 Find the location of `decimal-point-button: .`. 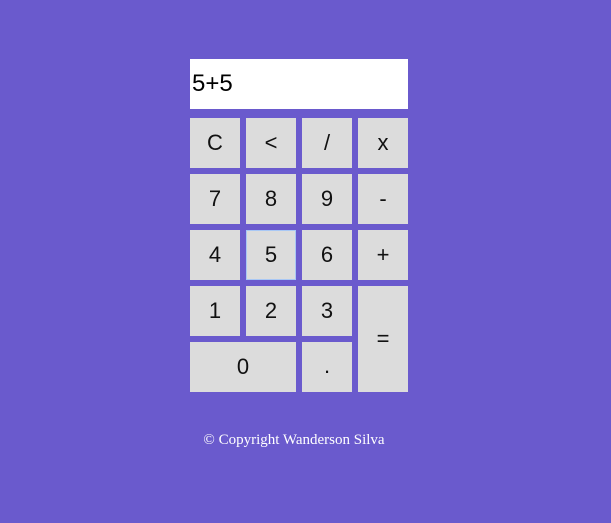

decimal-point-button: . is located at coordinates (327, 367).